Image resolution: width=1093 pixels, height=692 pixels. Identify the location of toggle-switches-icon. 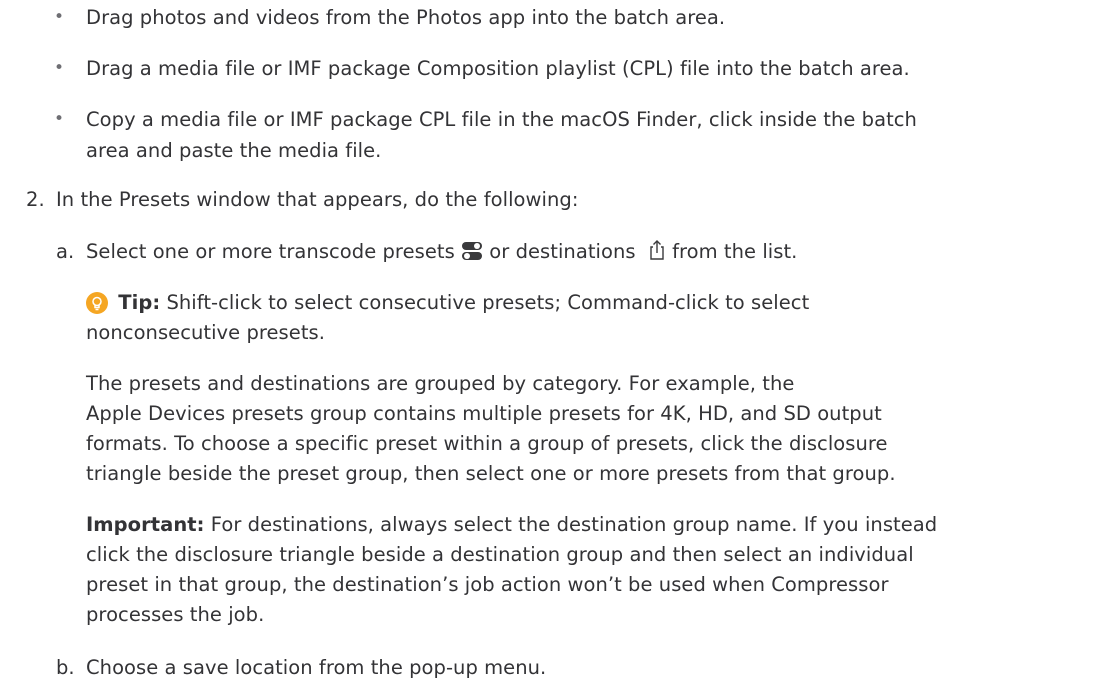
(472, 254).